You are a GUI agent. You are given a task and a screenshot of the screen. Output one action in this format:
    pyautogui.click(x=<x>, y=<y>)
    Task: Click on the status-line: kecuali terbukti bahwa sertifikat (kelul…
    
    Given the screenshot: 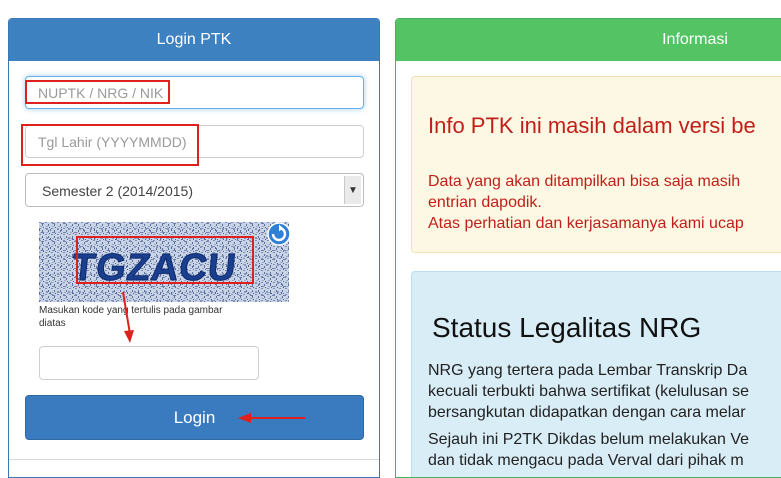 What is the action you would take?
    pyautogui.click(x=589, y=391)
    